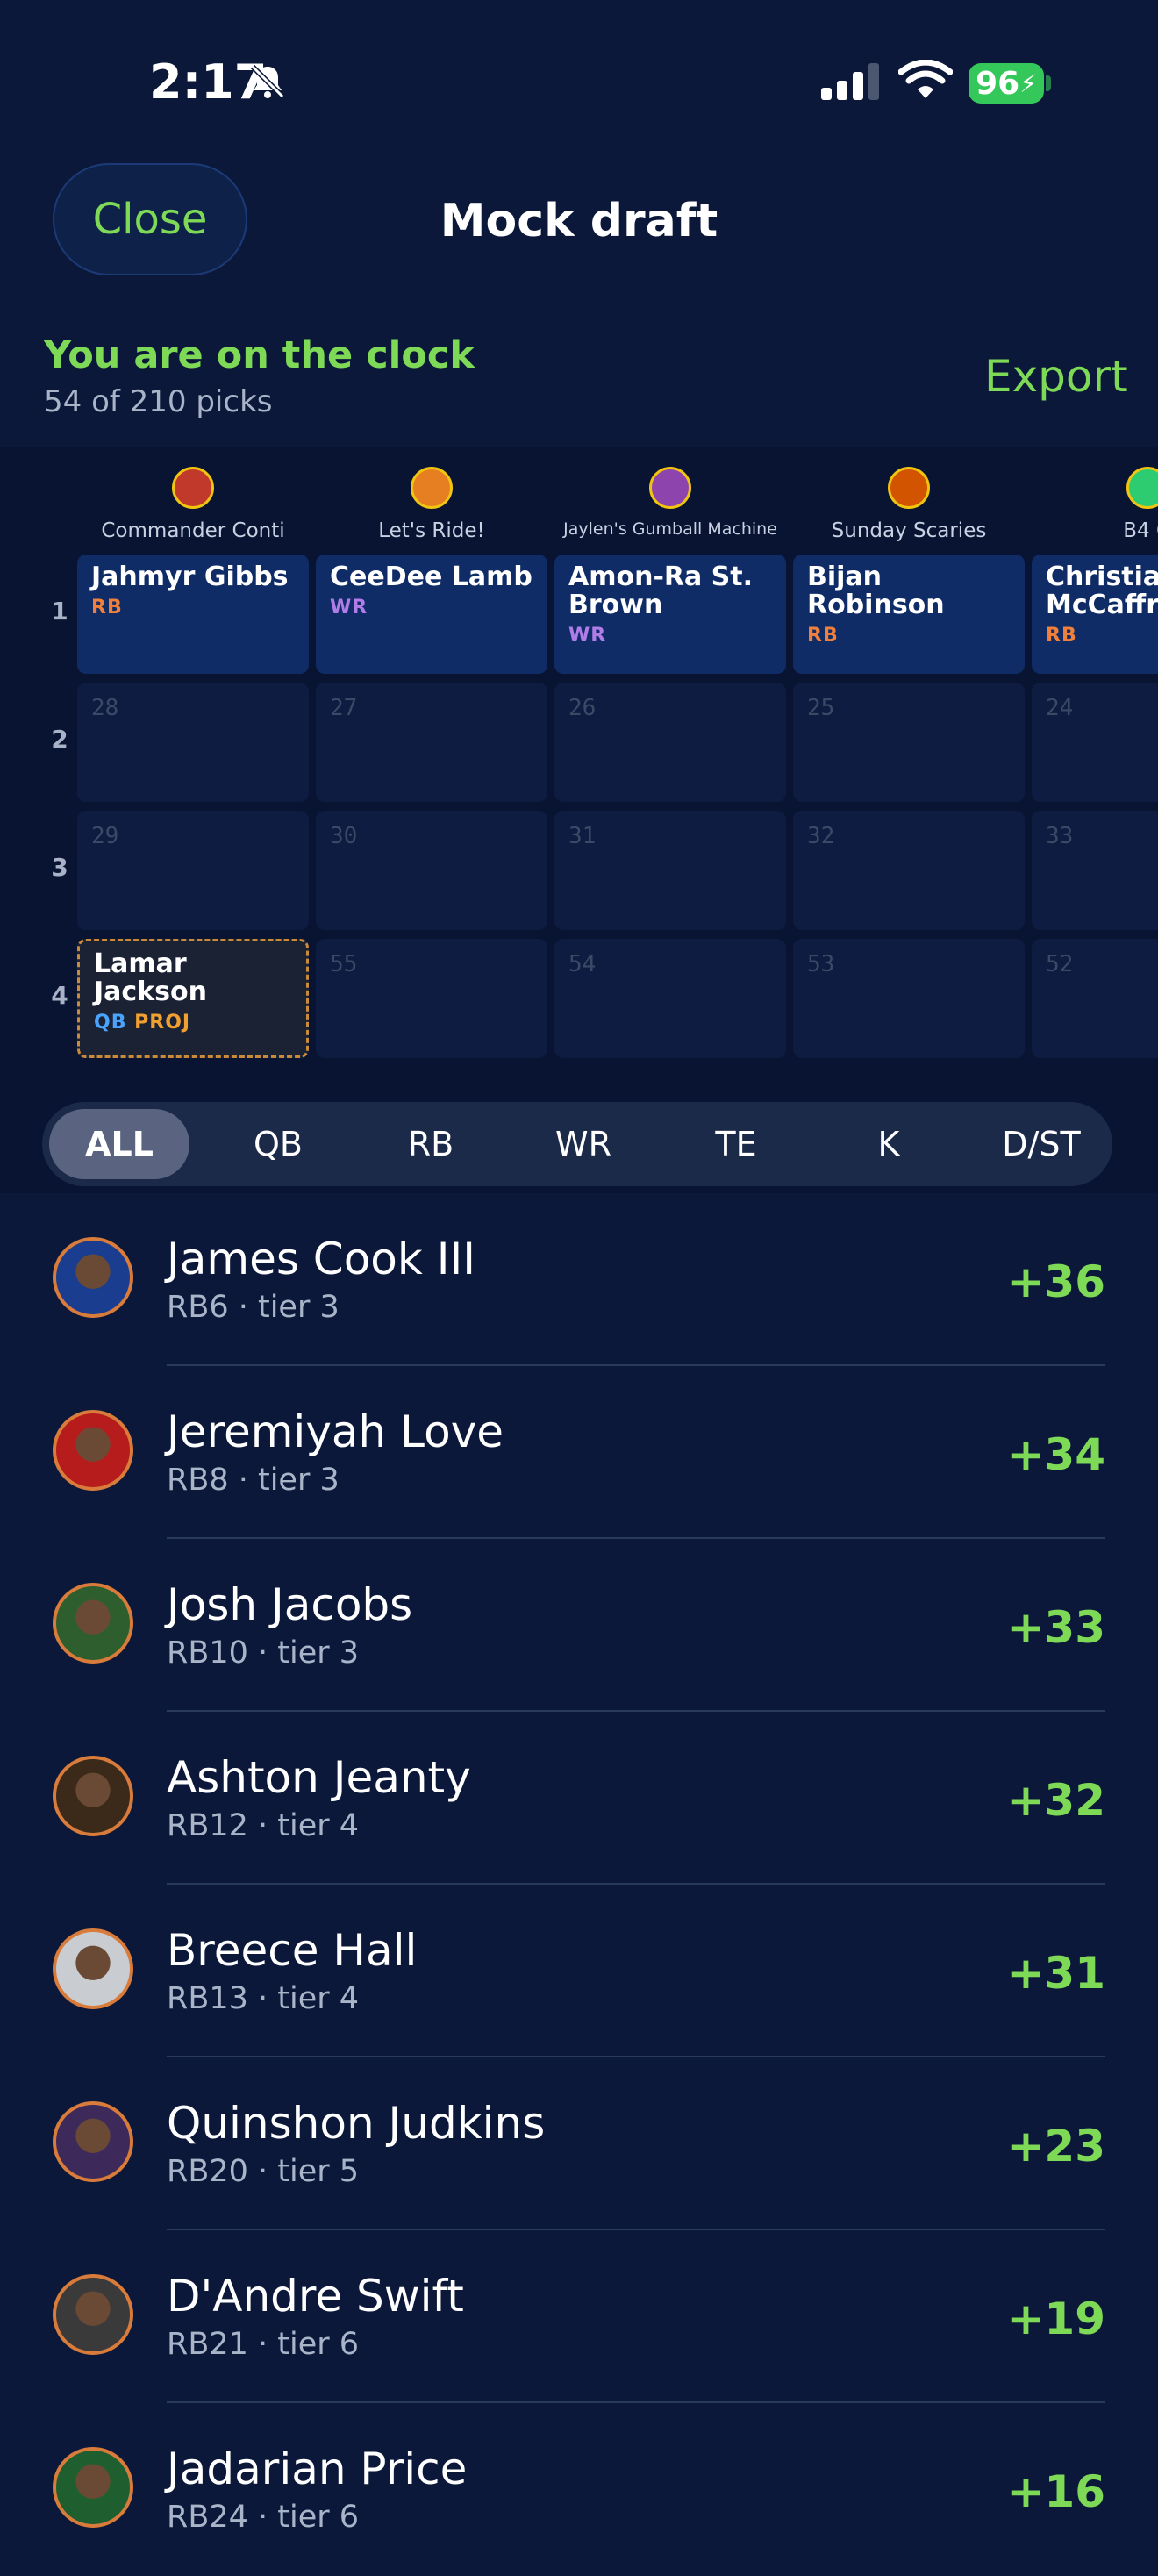 The height and width of the screenshot is (2576, 1158). What do you see at coordinates (290, 1604) in the screenshot?
I see `player-name: Josh Jacobs` at bounding box center [290, 1604].